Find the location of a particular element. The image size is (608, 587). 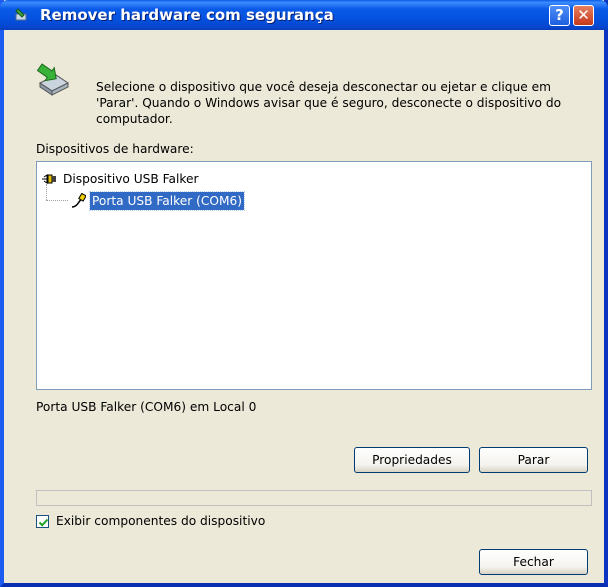

tree-item-usb-port: Porta USB Falker (COM6) is located at coordinates (158, 200).